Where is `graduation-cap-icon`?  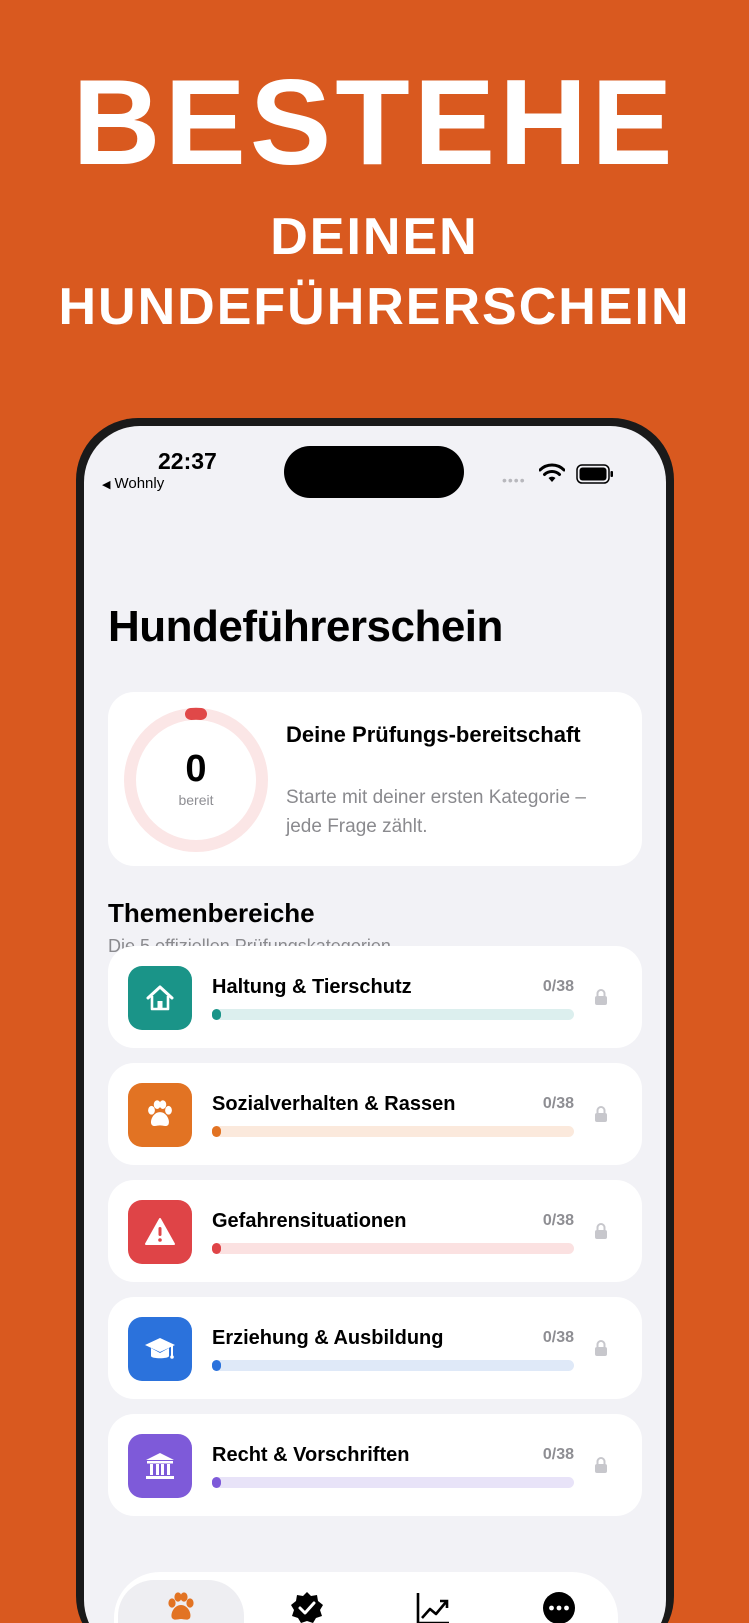
graduation-cap-icon is located at coordinates (160, 1349).